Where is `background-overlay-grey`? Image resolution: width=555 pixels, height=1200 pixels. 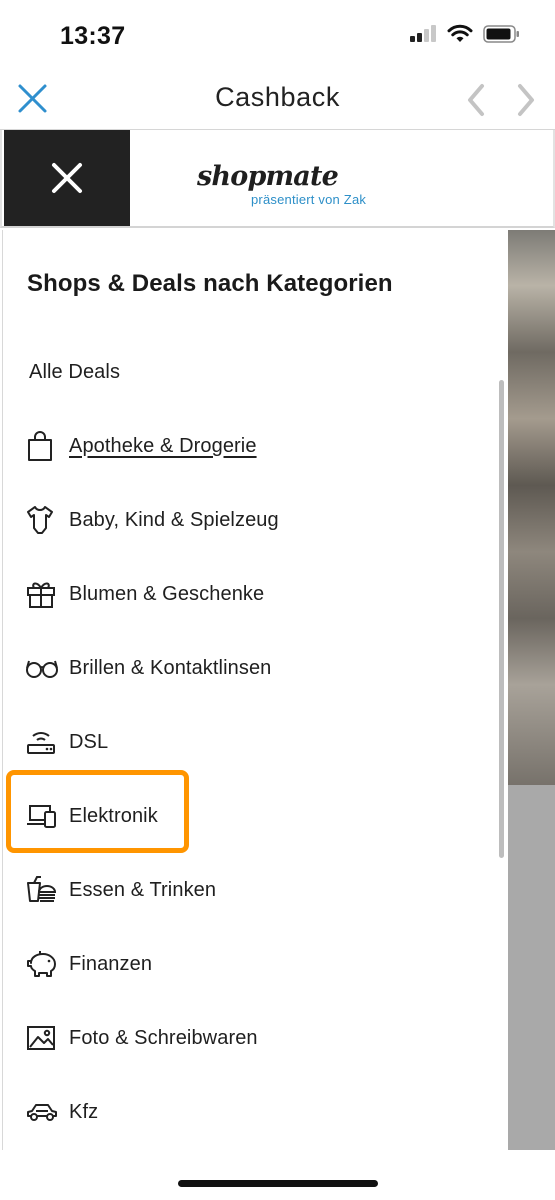 background-overlay-grey is located at coordinates (531, 967).